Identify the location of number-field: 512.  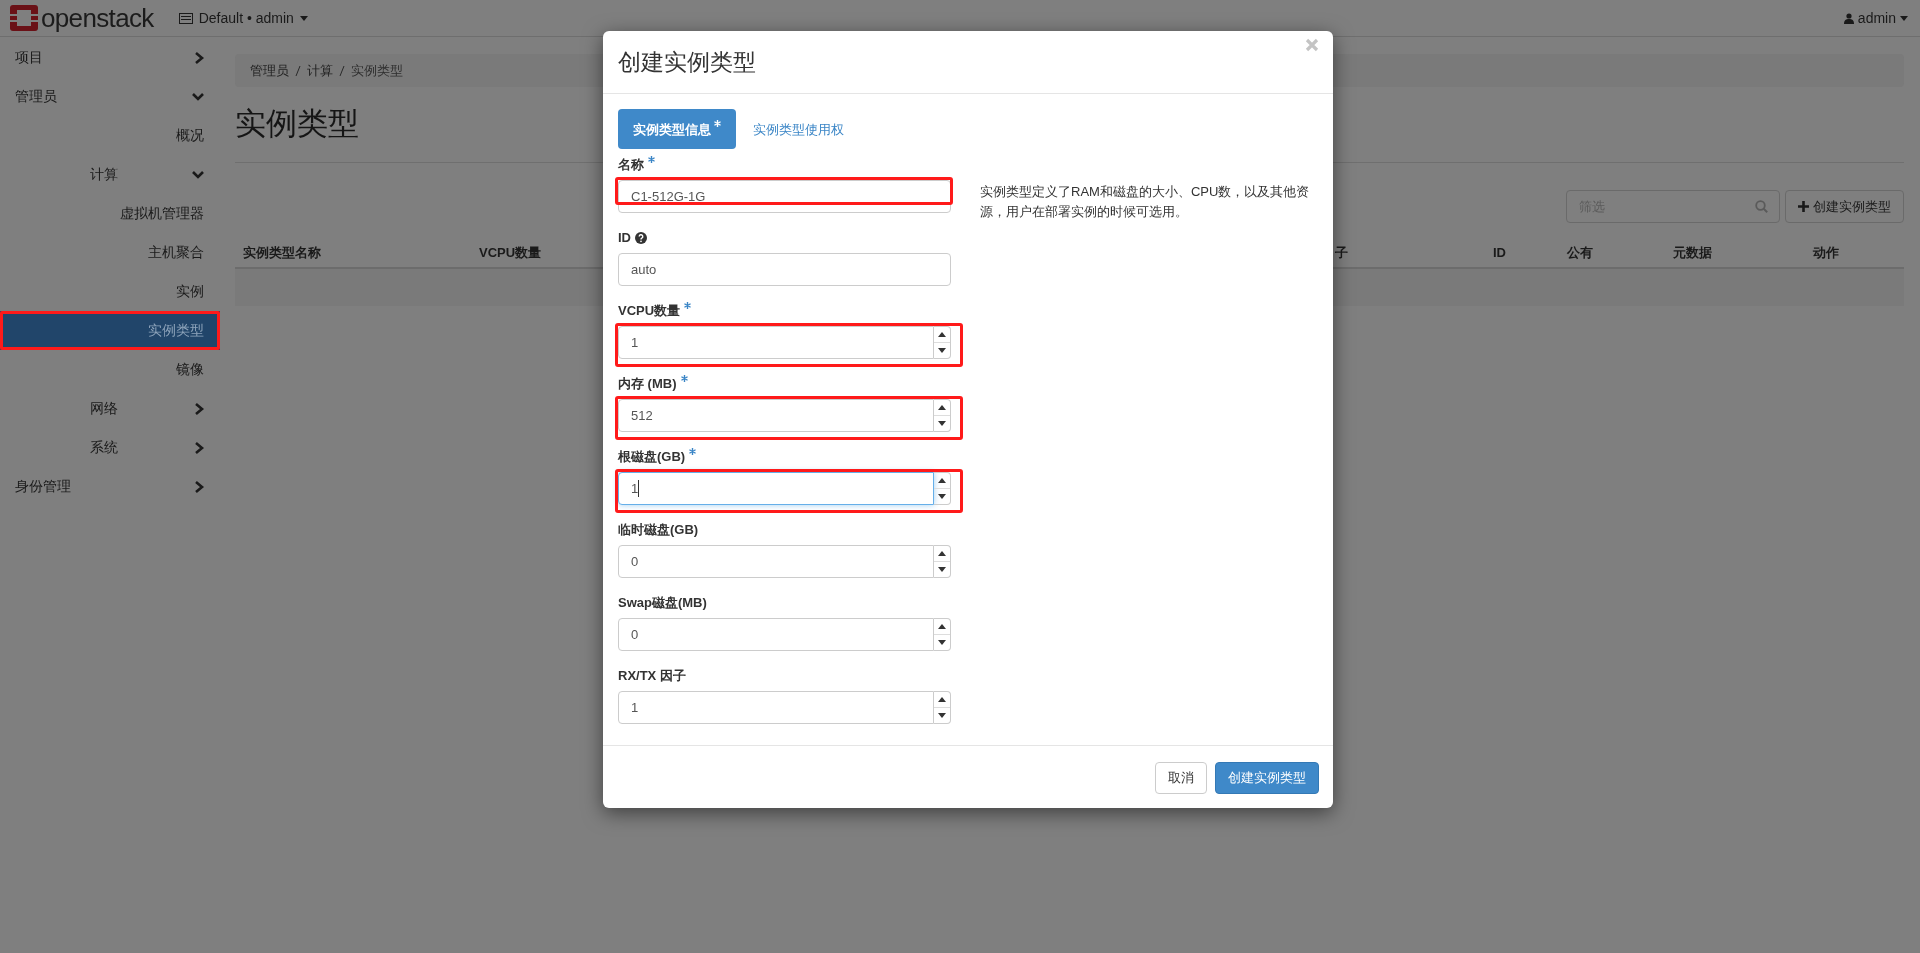
(776, 415).